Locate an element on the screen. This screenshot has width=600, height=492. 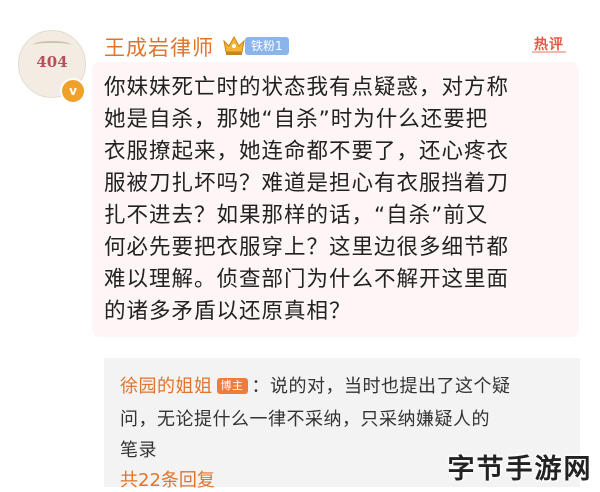
hot-comment-tag: 热评 is located at coordinates (549, 44).